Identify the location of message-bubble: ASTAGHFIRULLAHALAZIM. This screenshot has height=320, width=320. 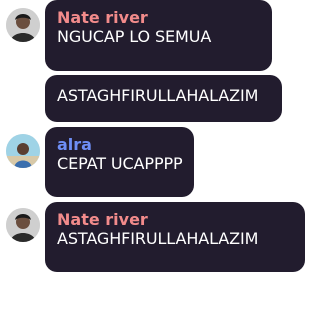
(163, 98).